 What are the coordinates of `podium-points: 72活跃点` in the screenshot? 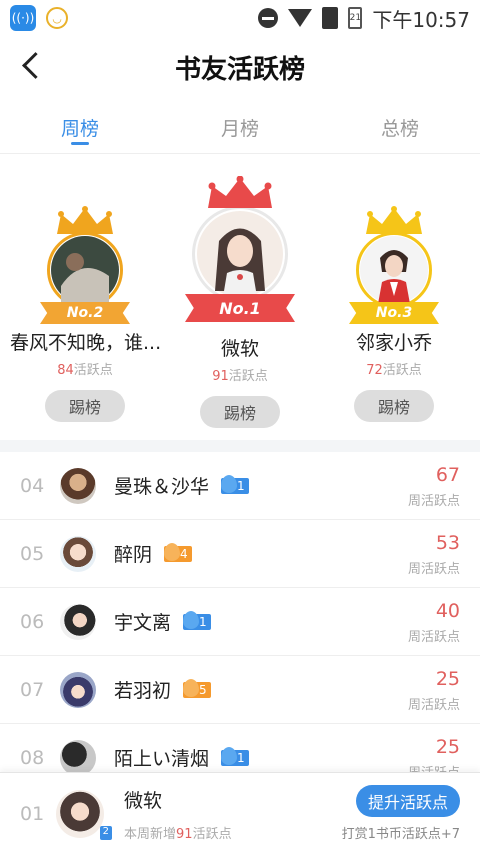 It's located at (394, 368).